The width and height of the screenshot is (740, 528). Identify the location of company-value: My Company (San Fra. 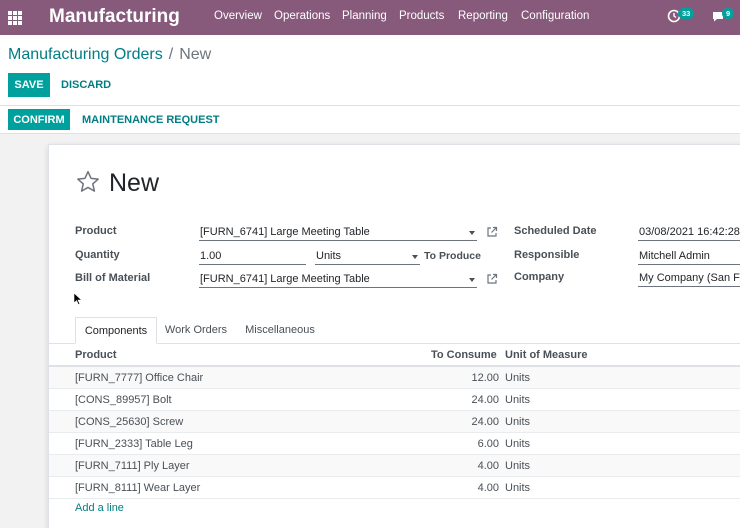
(689, 278).